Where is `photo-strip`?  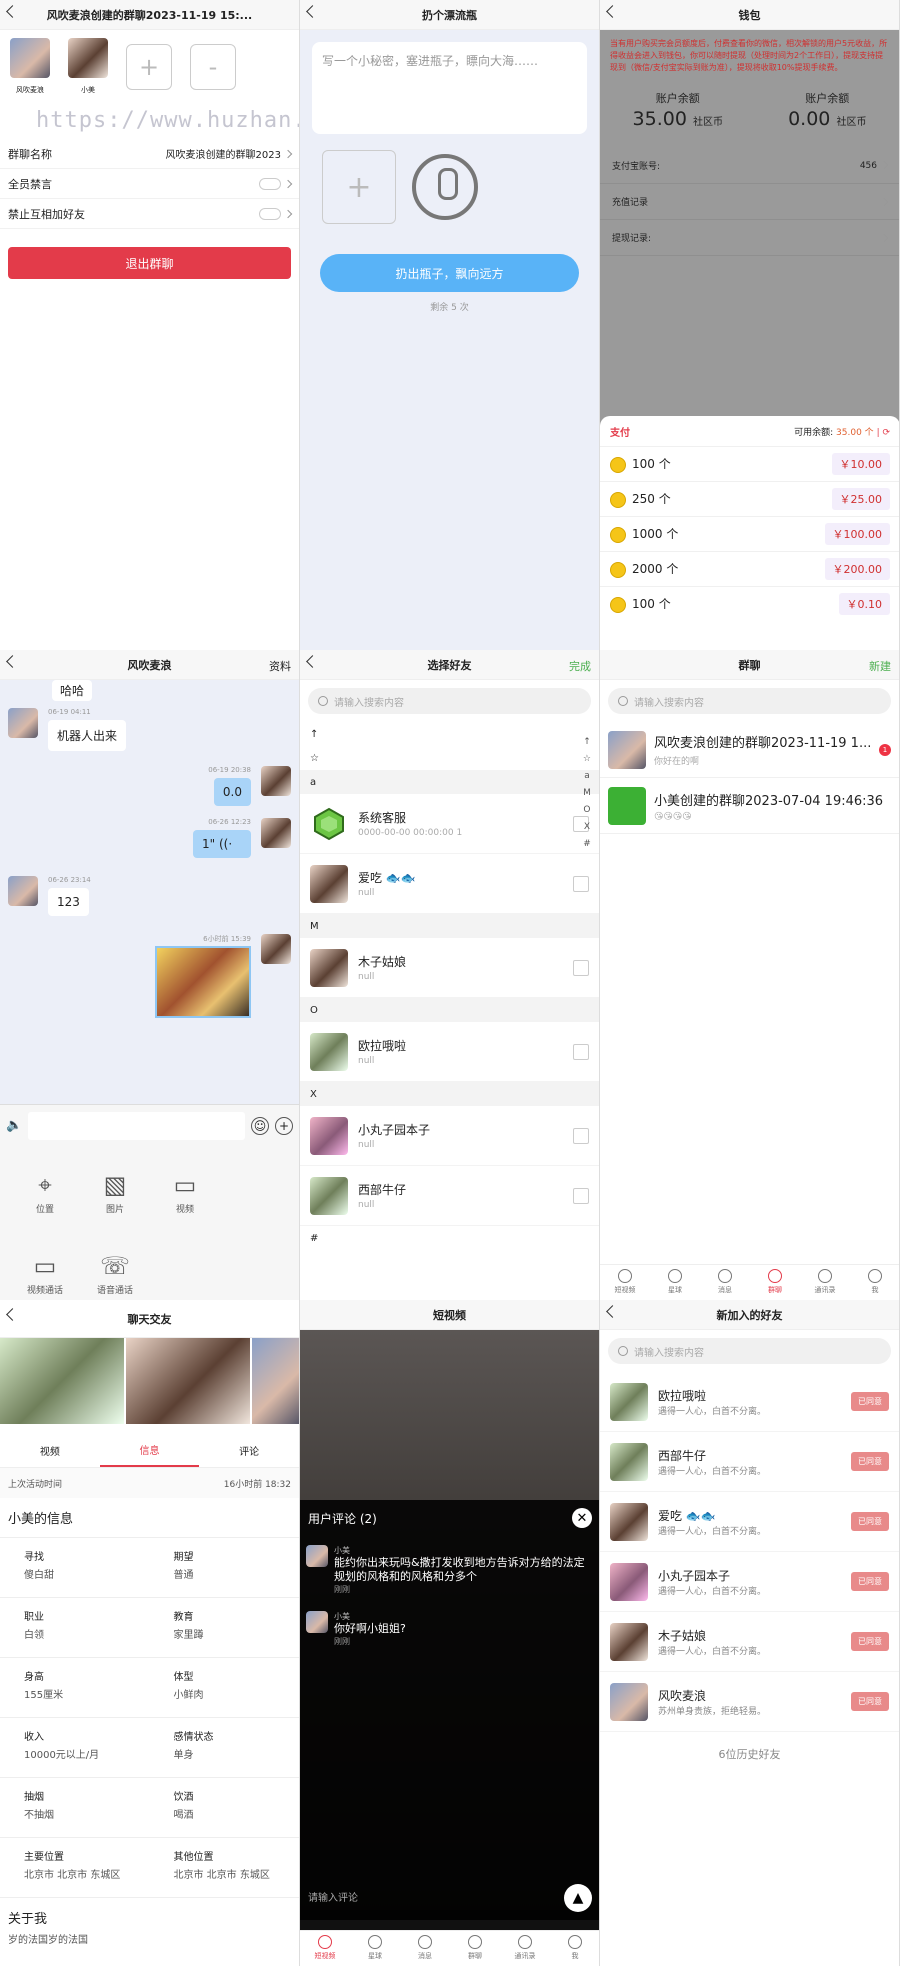 photo-strip is located at coordinates (149, 1381).